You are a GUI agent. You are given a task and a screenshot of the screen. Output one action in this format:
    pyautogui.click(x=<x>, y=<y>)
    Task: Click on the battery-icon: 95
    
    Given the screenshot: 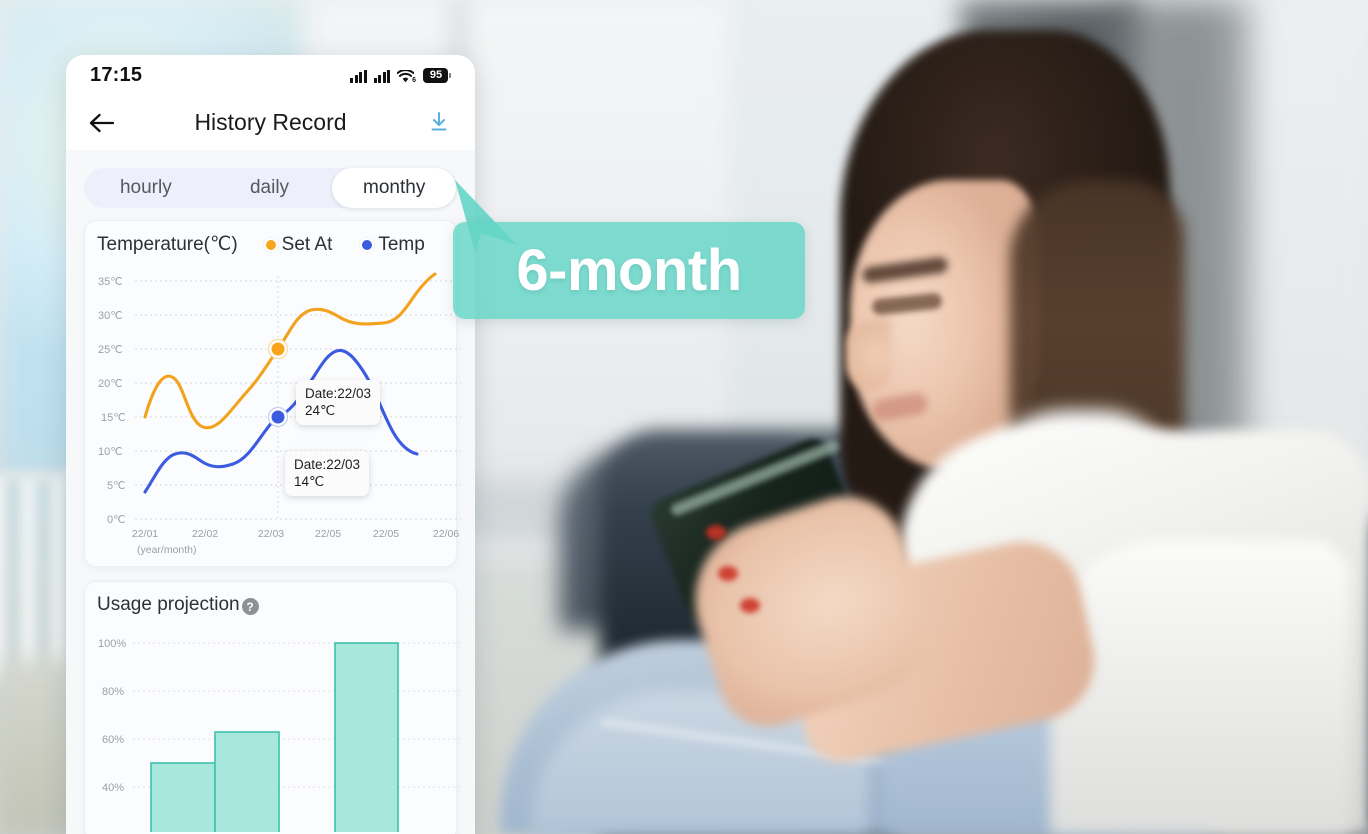 What is the action you would take?
    pyautogui.click(x=437, y=75)
    